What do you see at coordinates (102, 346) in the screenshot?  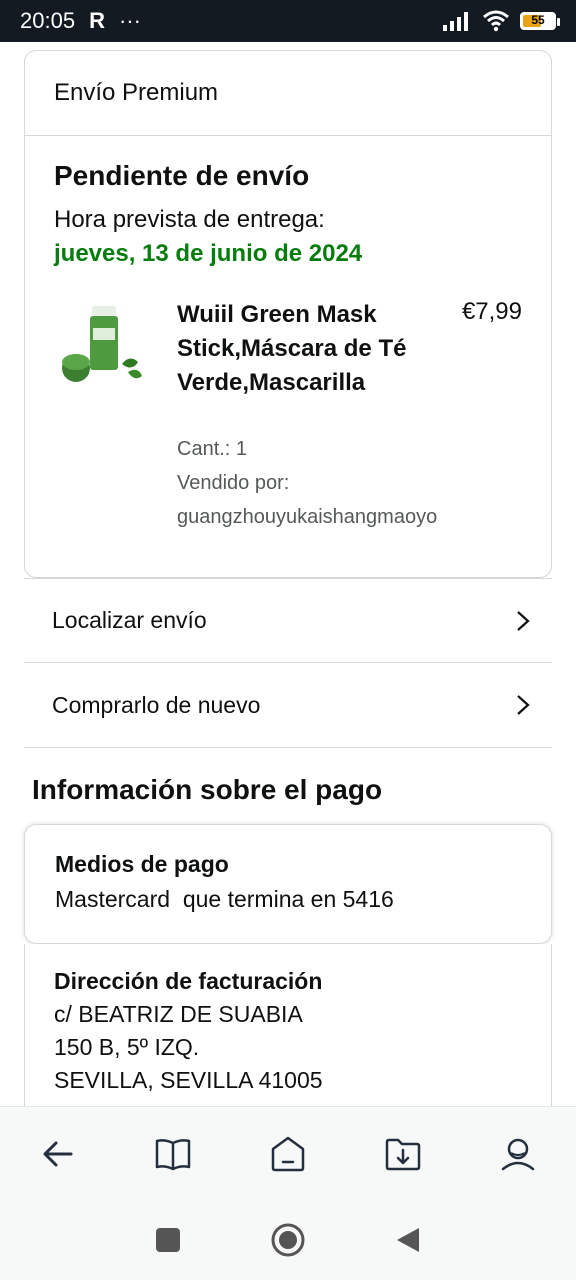 I see `product-image` at bounding box center [102, 346].